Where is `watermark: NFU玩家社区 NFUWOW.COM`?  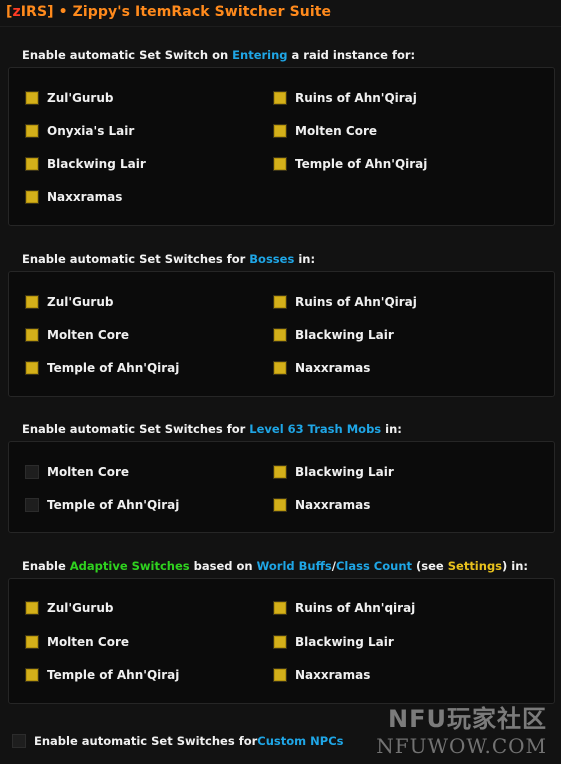 watermark: NFU玩家社区 NFUWOW.COM is located at coordinates (461, 728).